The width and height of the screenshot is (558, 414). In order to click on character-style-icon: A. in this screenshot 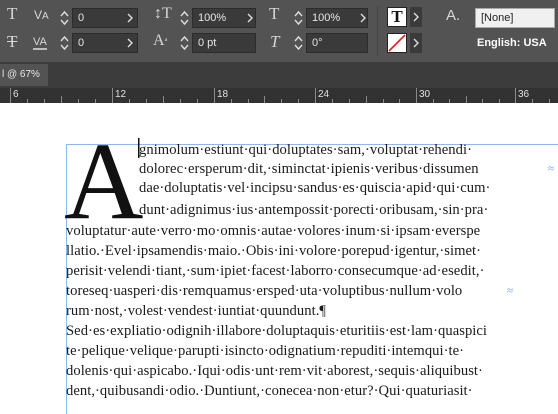, I will do `click(453, 15)`.